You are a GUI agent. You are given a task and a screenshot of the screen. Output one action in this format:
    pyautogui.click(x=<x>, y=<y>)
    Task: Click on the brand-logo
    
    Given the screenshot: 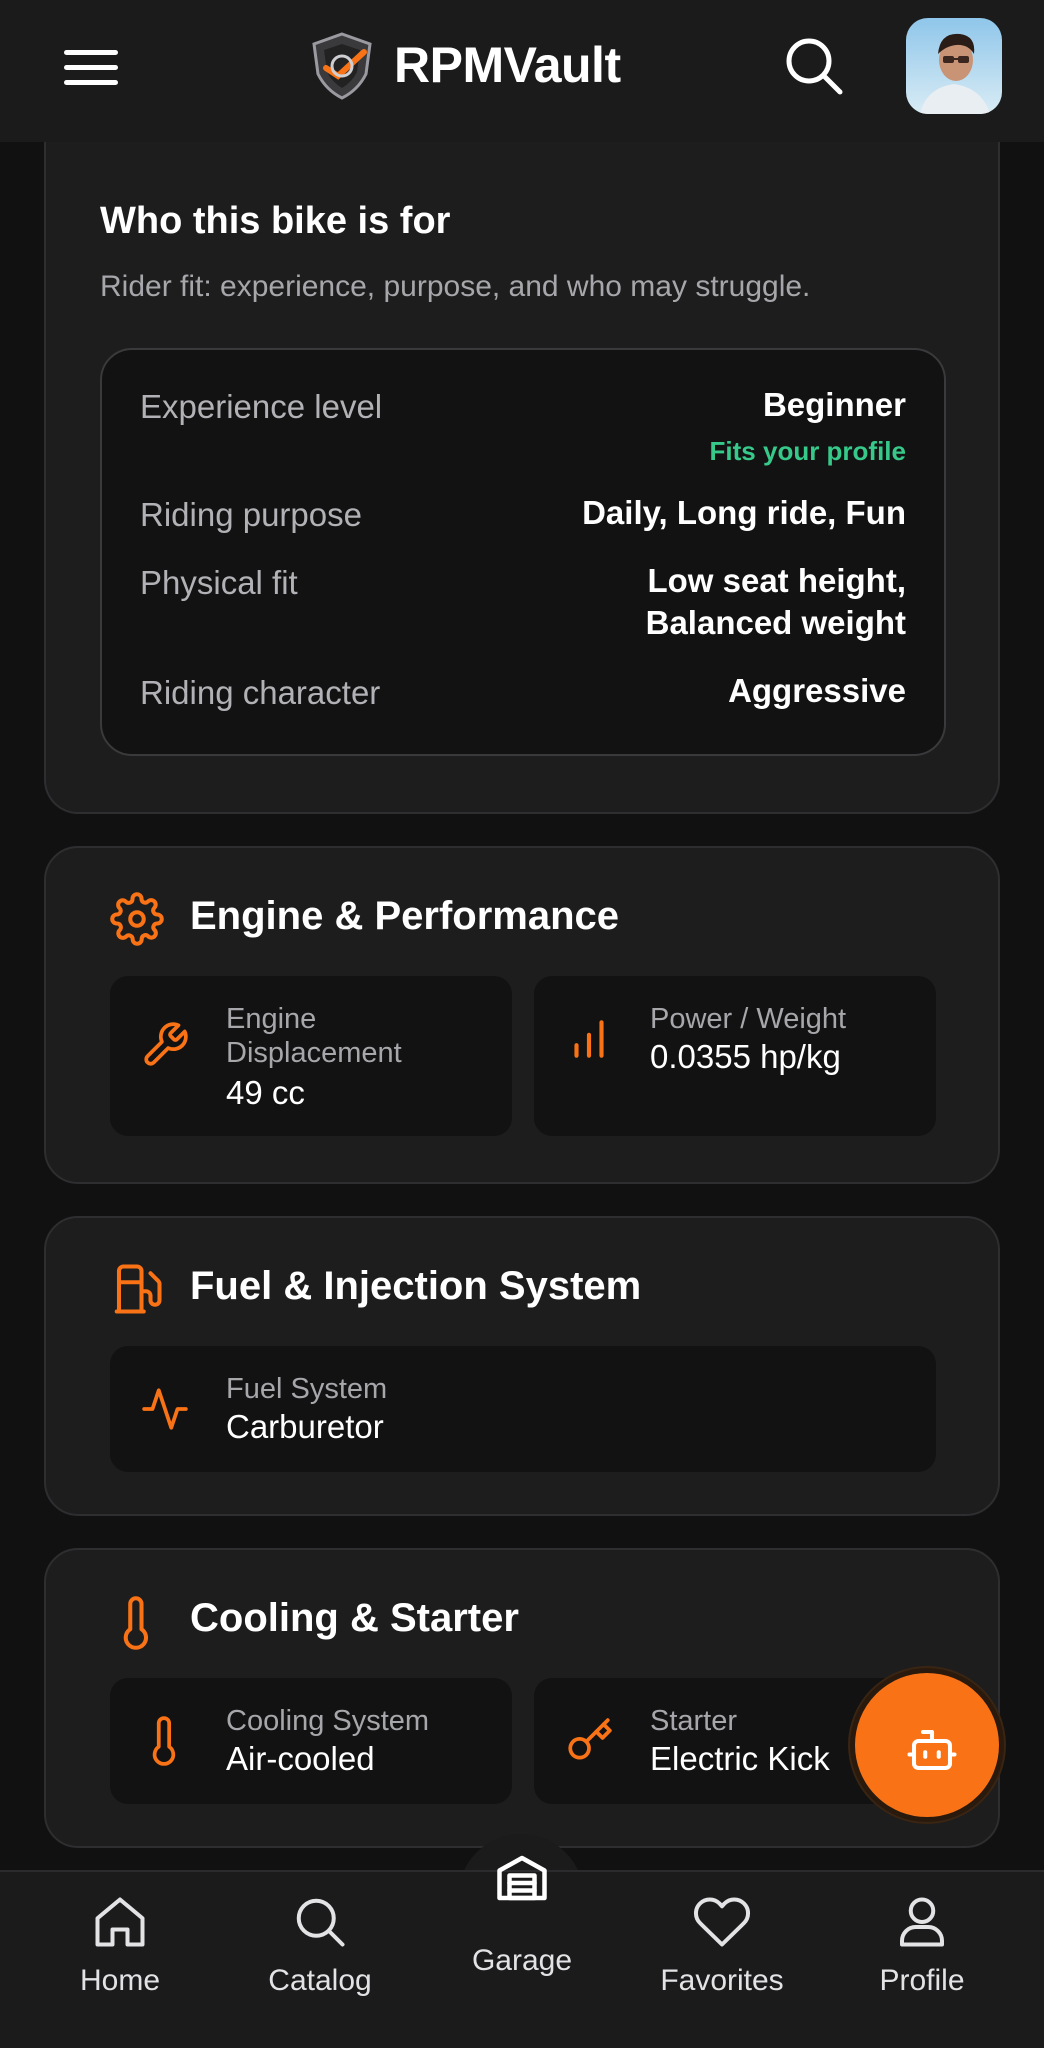 What is the action you would take?
    pyautogui.click(x=342, y=66)
    